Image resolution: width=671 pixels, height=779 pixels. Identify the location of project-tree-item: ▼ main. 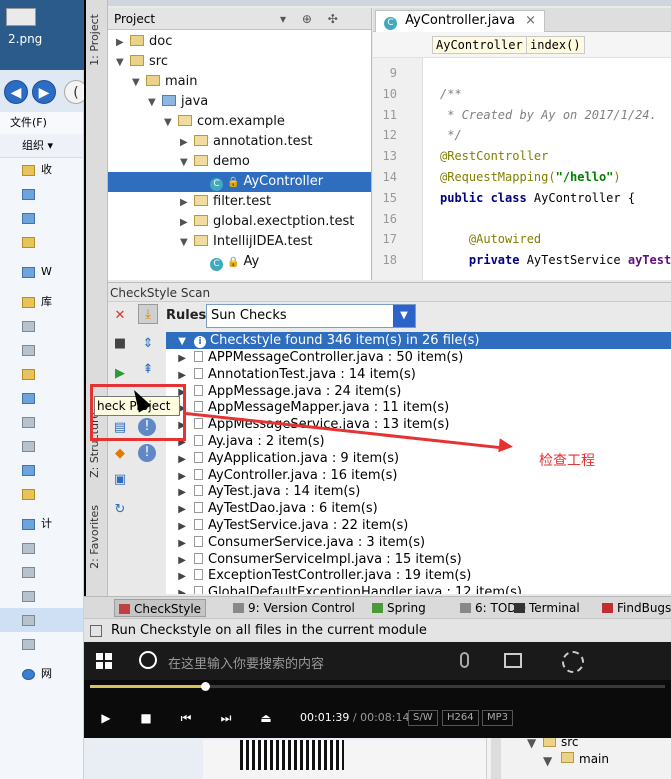
(164, 82).